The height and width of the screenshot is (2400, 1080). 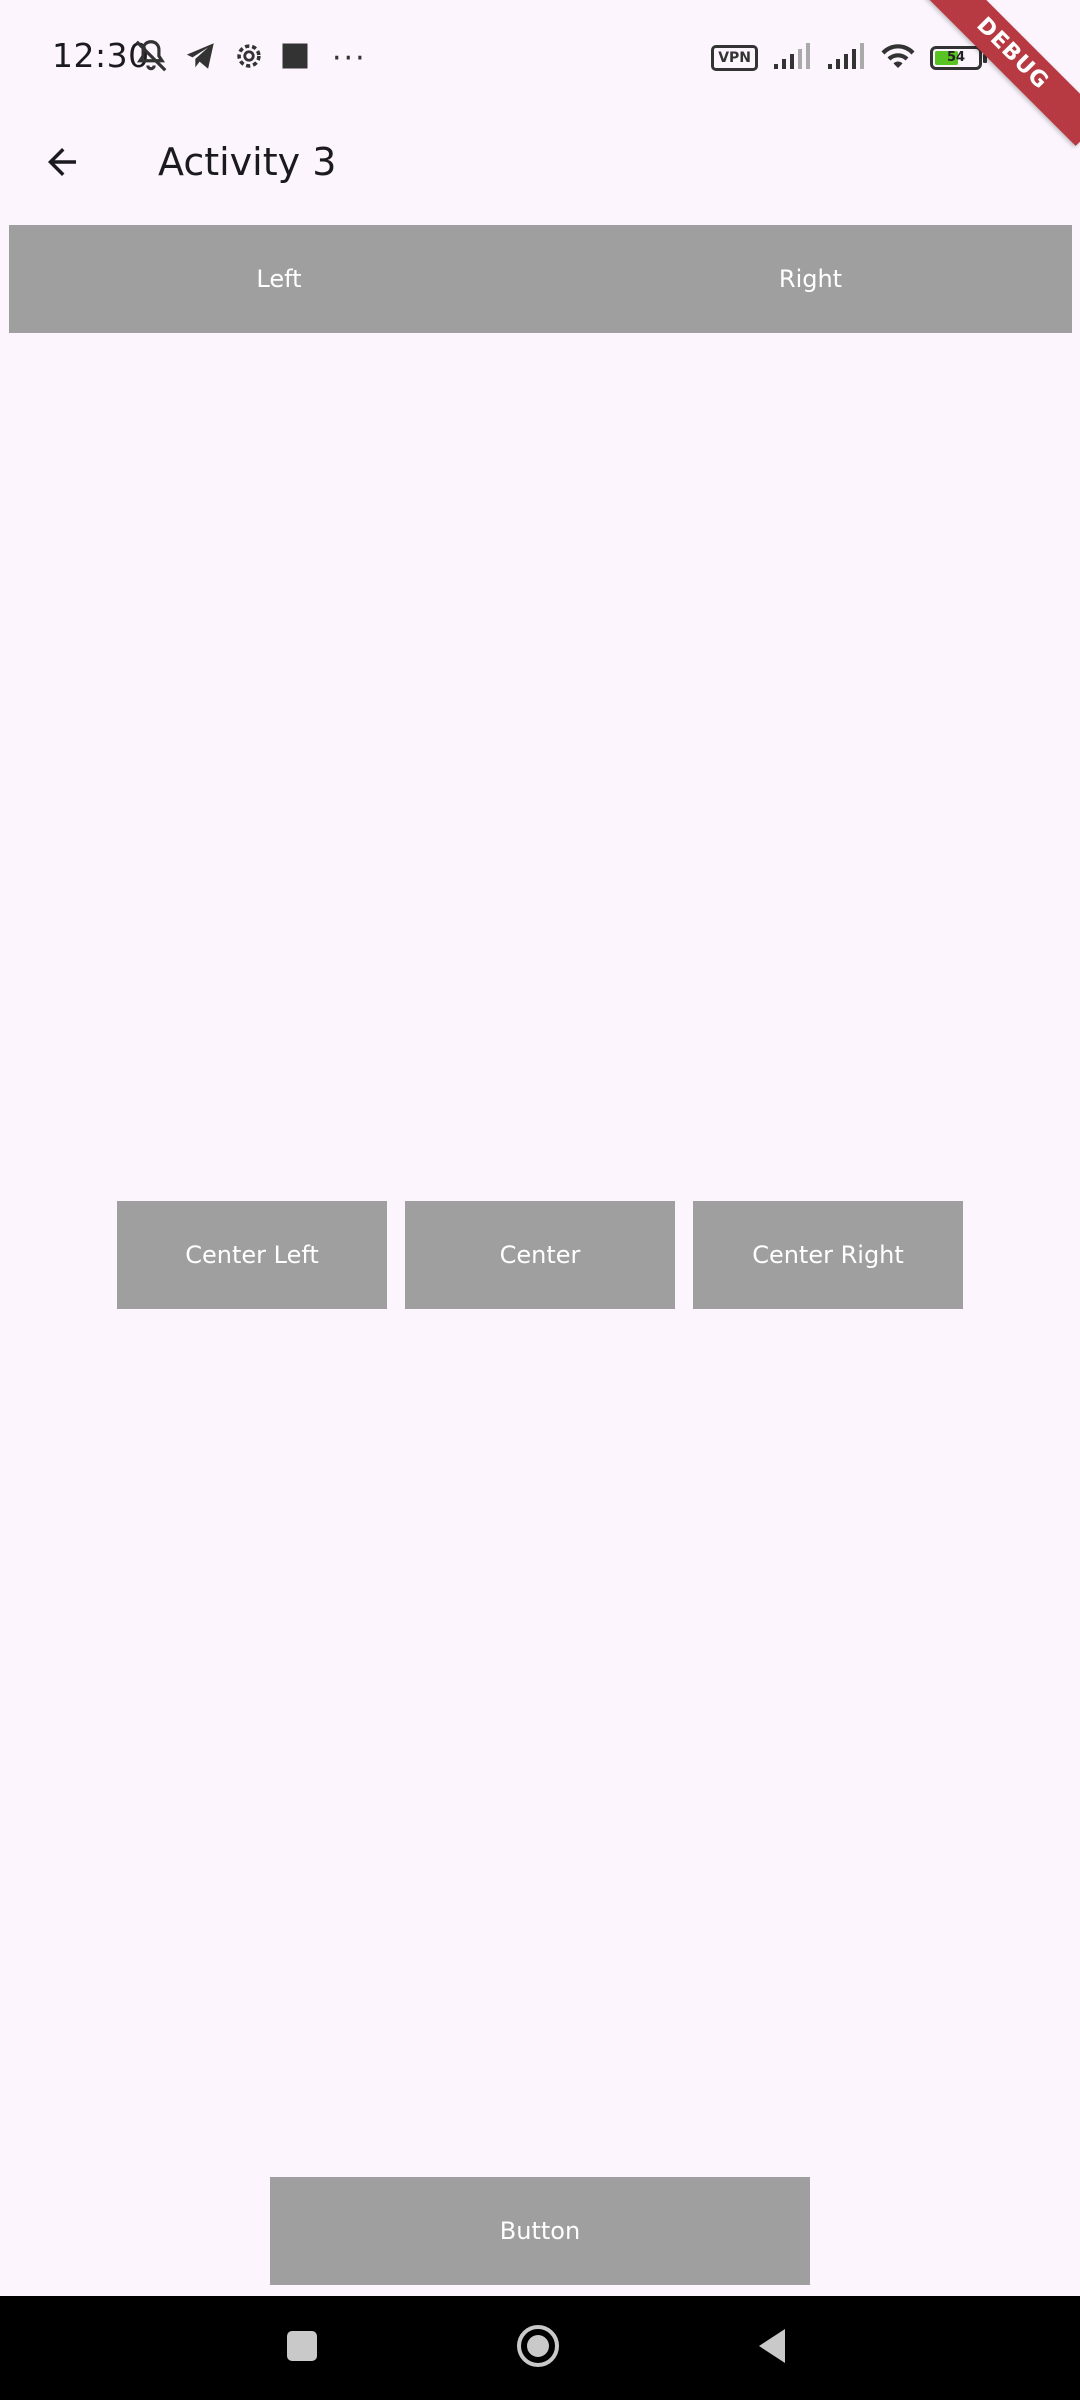 What do you see at coordinates (295, 58) in the screenshot?
I see `app-square-icon` at bounding box center [295, 58].